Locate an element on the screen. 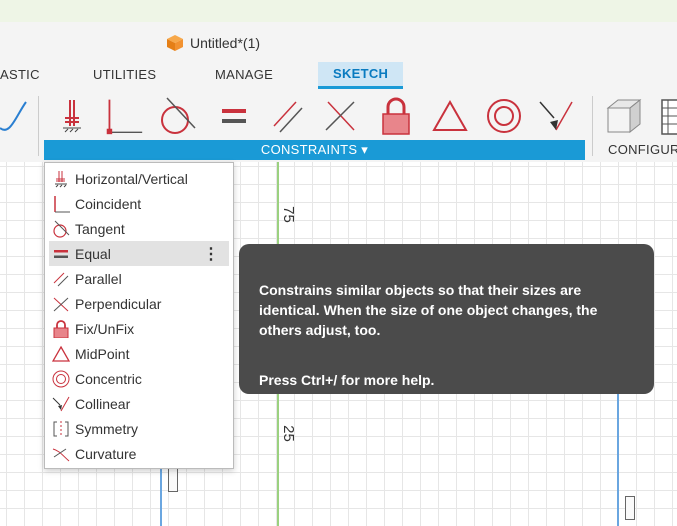  spline-tool is located at coordinates (15, 116).